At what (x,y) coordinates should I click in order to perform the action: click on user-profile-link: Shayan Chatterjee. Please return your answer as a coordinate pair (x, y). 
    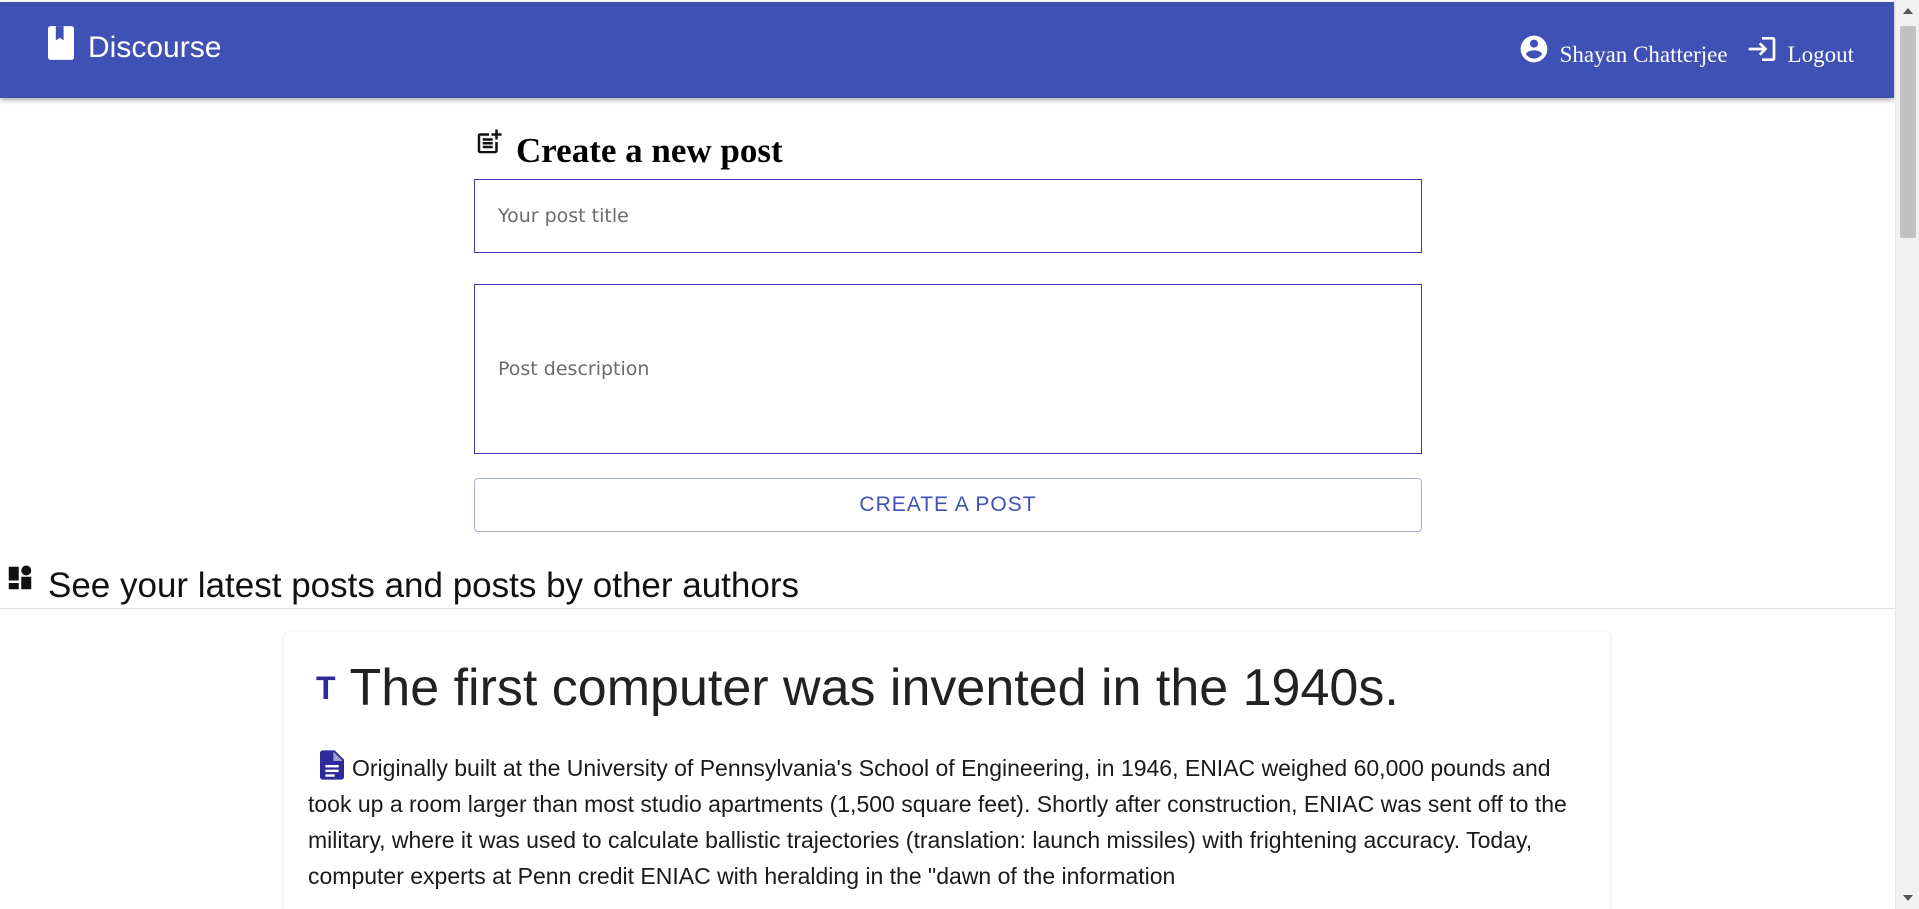
    Looking at the image, I should click on (1623, 49).